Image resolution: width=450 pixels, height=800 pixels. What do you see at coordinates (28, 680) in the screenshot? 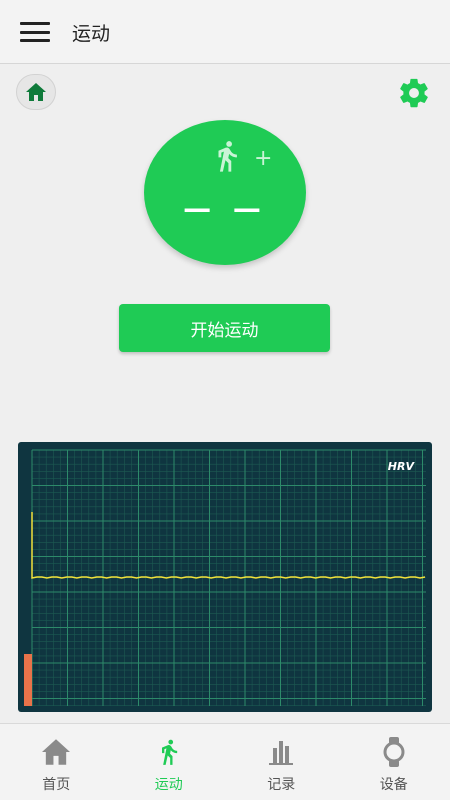
I see `level-marker` at bounding box center [28, 680].